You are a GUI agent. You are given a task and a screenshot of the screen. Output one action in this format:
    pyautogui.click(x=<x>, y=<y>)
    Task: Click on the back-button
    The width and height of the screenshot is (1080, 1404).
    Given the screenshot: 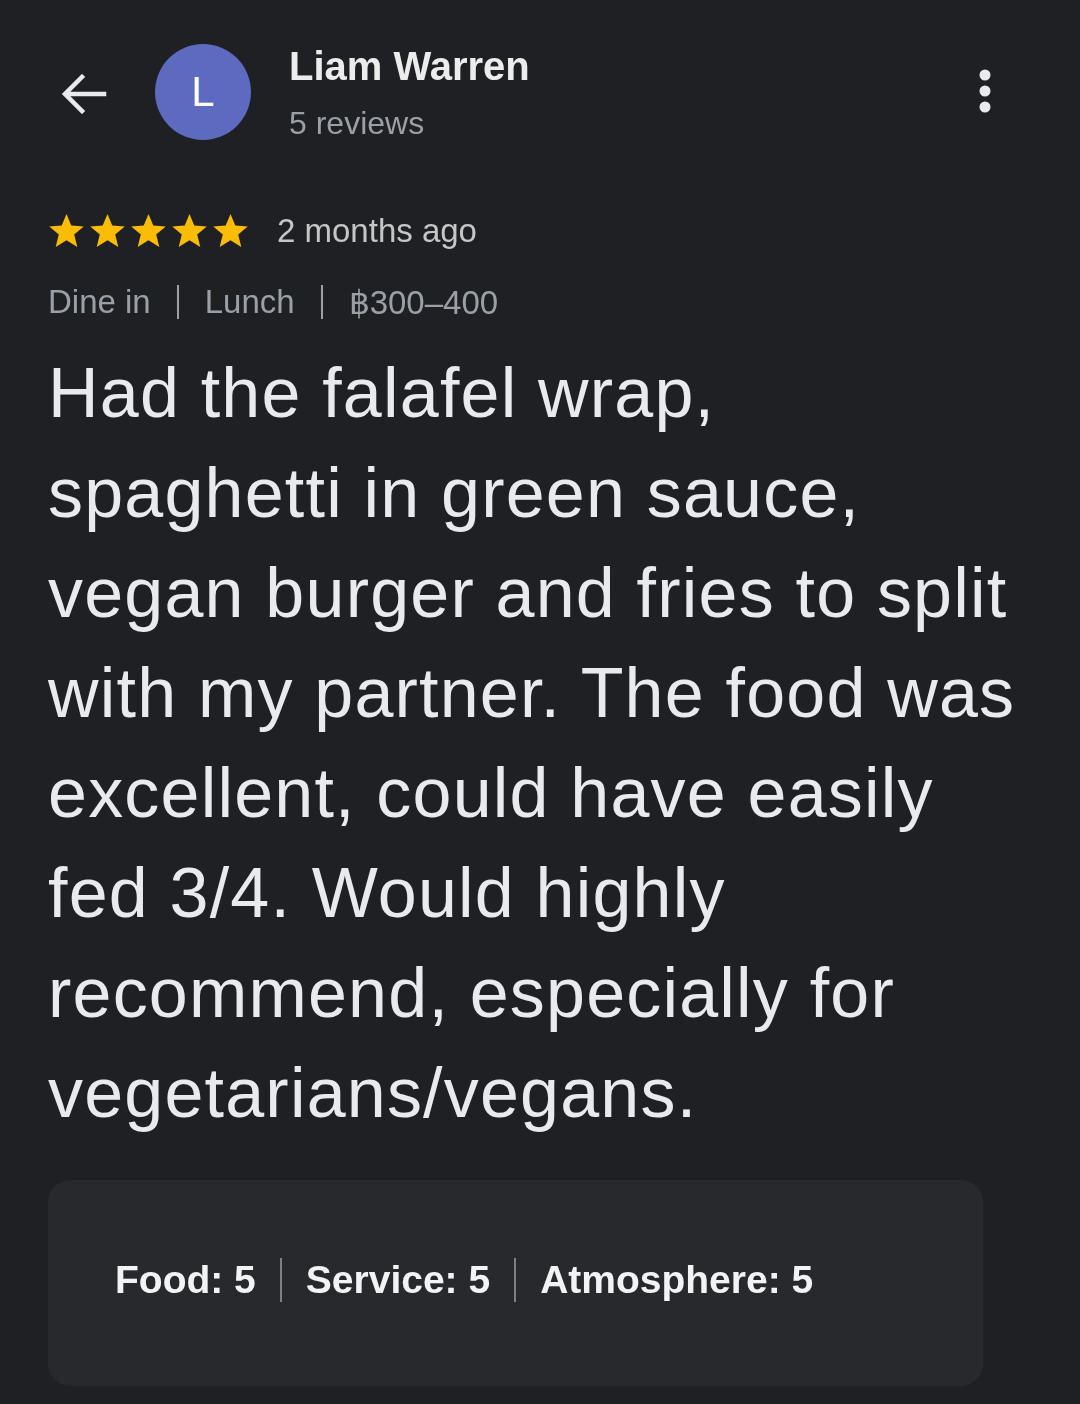 What is the action you would take?
    pyautogui.click(x=84, y=94)
    